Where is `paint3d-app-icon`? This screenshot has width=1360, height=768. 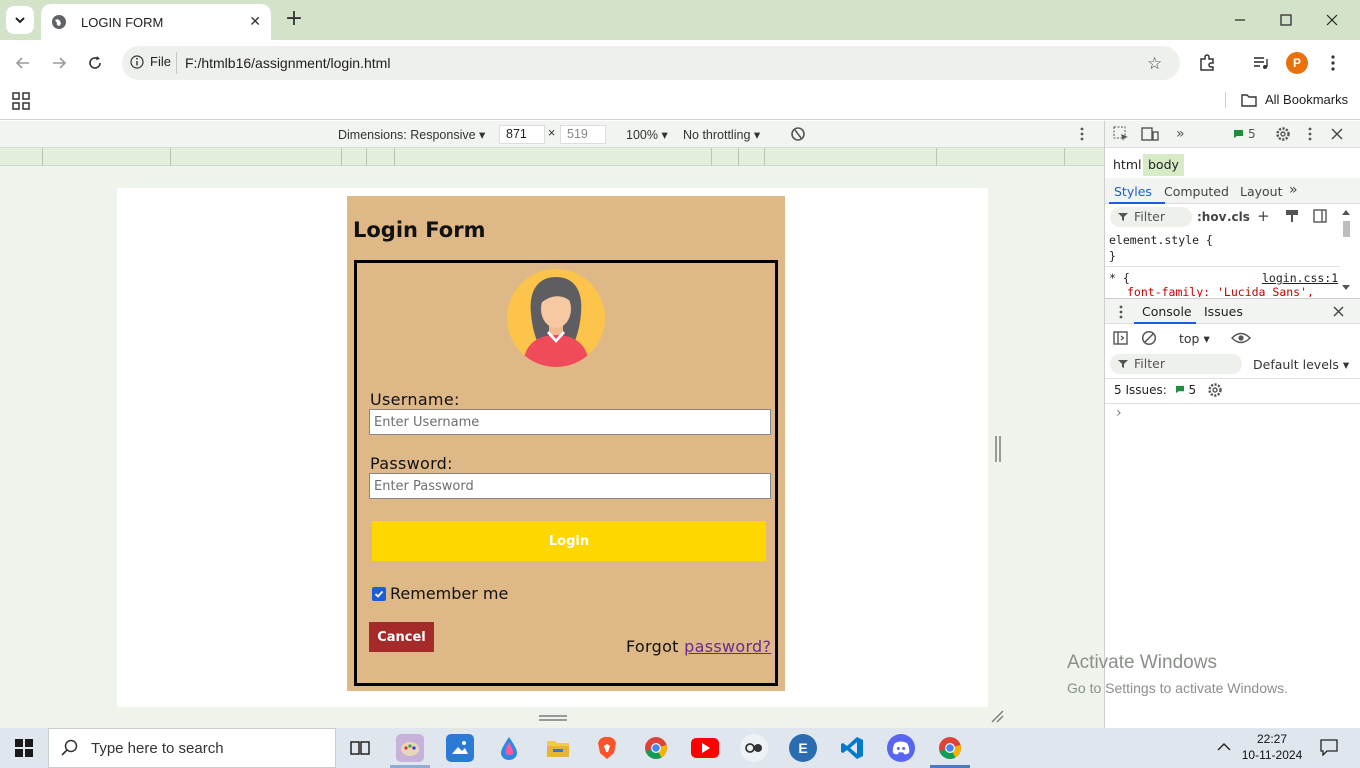
paint3d-app-icon is located at coordinates (509, 748).